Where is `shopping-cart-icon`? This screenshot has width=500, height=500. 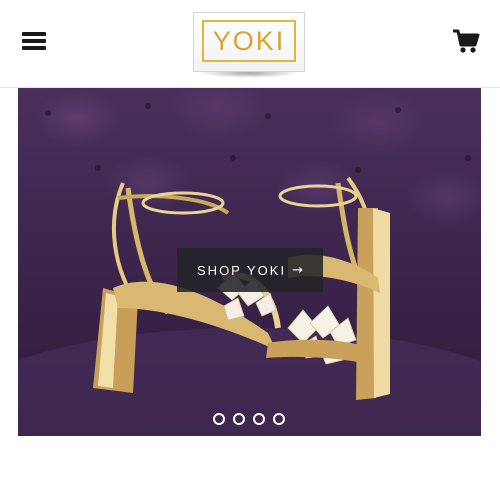 shopping-cart-icon is located at coordinates (466, 41).